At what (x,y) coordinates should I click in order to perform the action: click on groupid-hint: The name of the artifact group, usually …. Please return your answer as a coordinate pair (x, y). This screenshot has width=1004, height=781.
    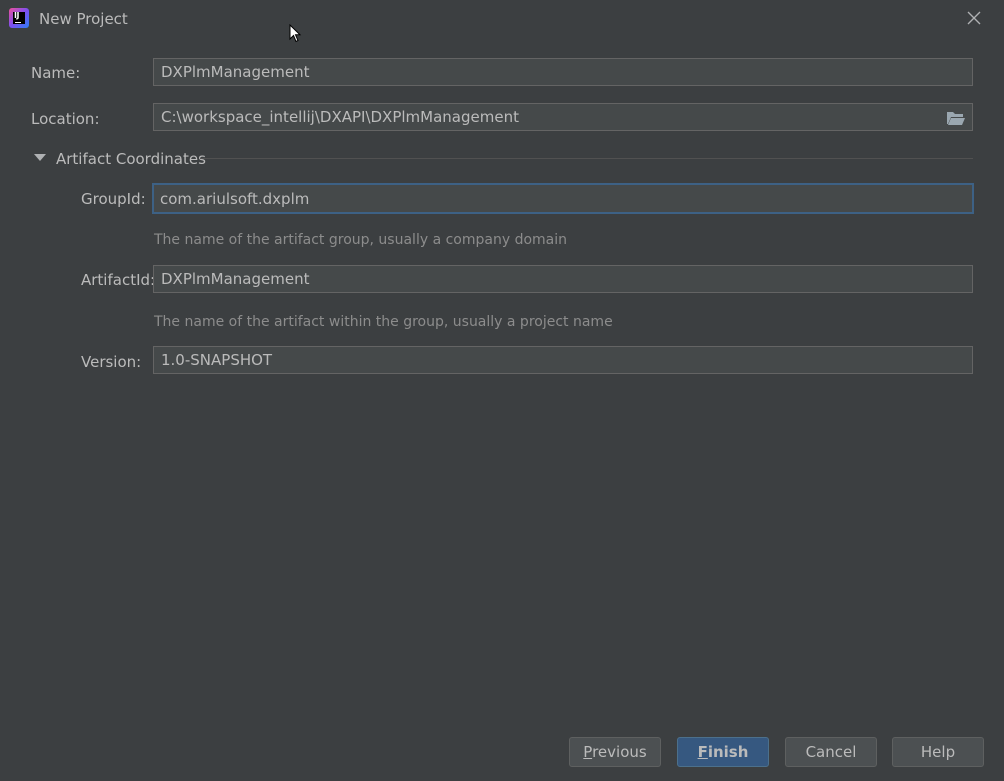
    Looking at the image, I should click on (360, 240).